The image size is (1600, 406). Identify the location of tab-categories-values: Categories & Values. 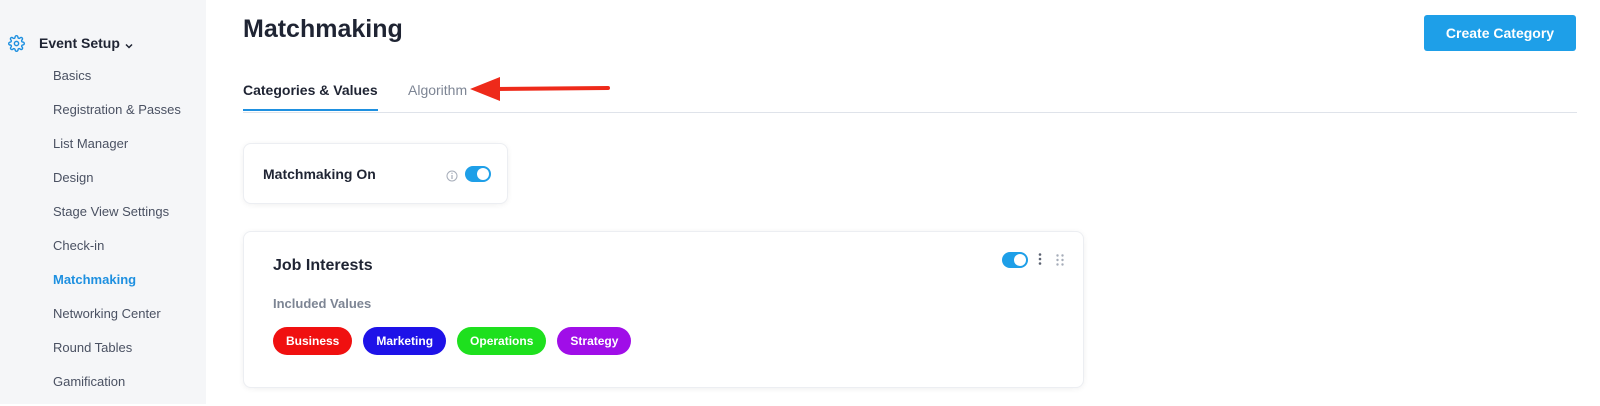
(310, 96).